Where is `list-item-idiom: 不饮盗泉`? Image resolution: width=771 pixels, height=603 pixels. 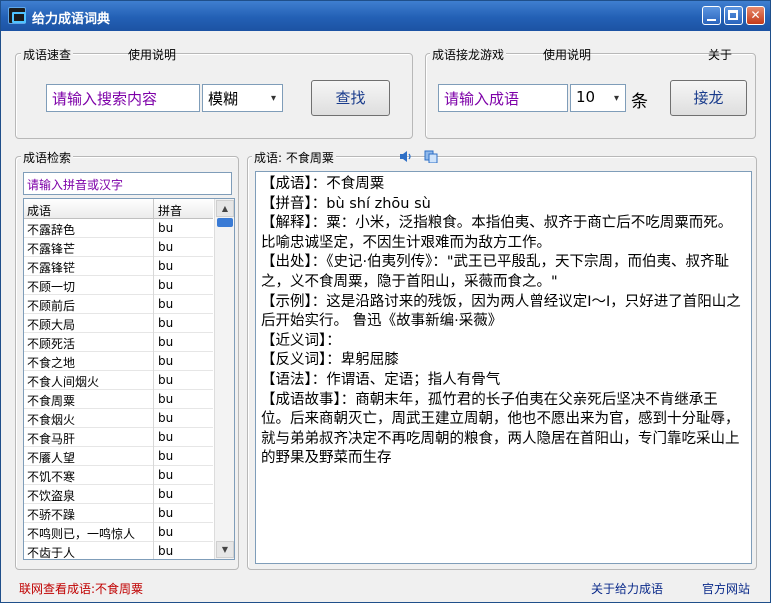 list-item-idiom: 不饮盗泉 is located at coordinates (51, 496).